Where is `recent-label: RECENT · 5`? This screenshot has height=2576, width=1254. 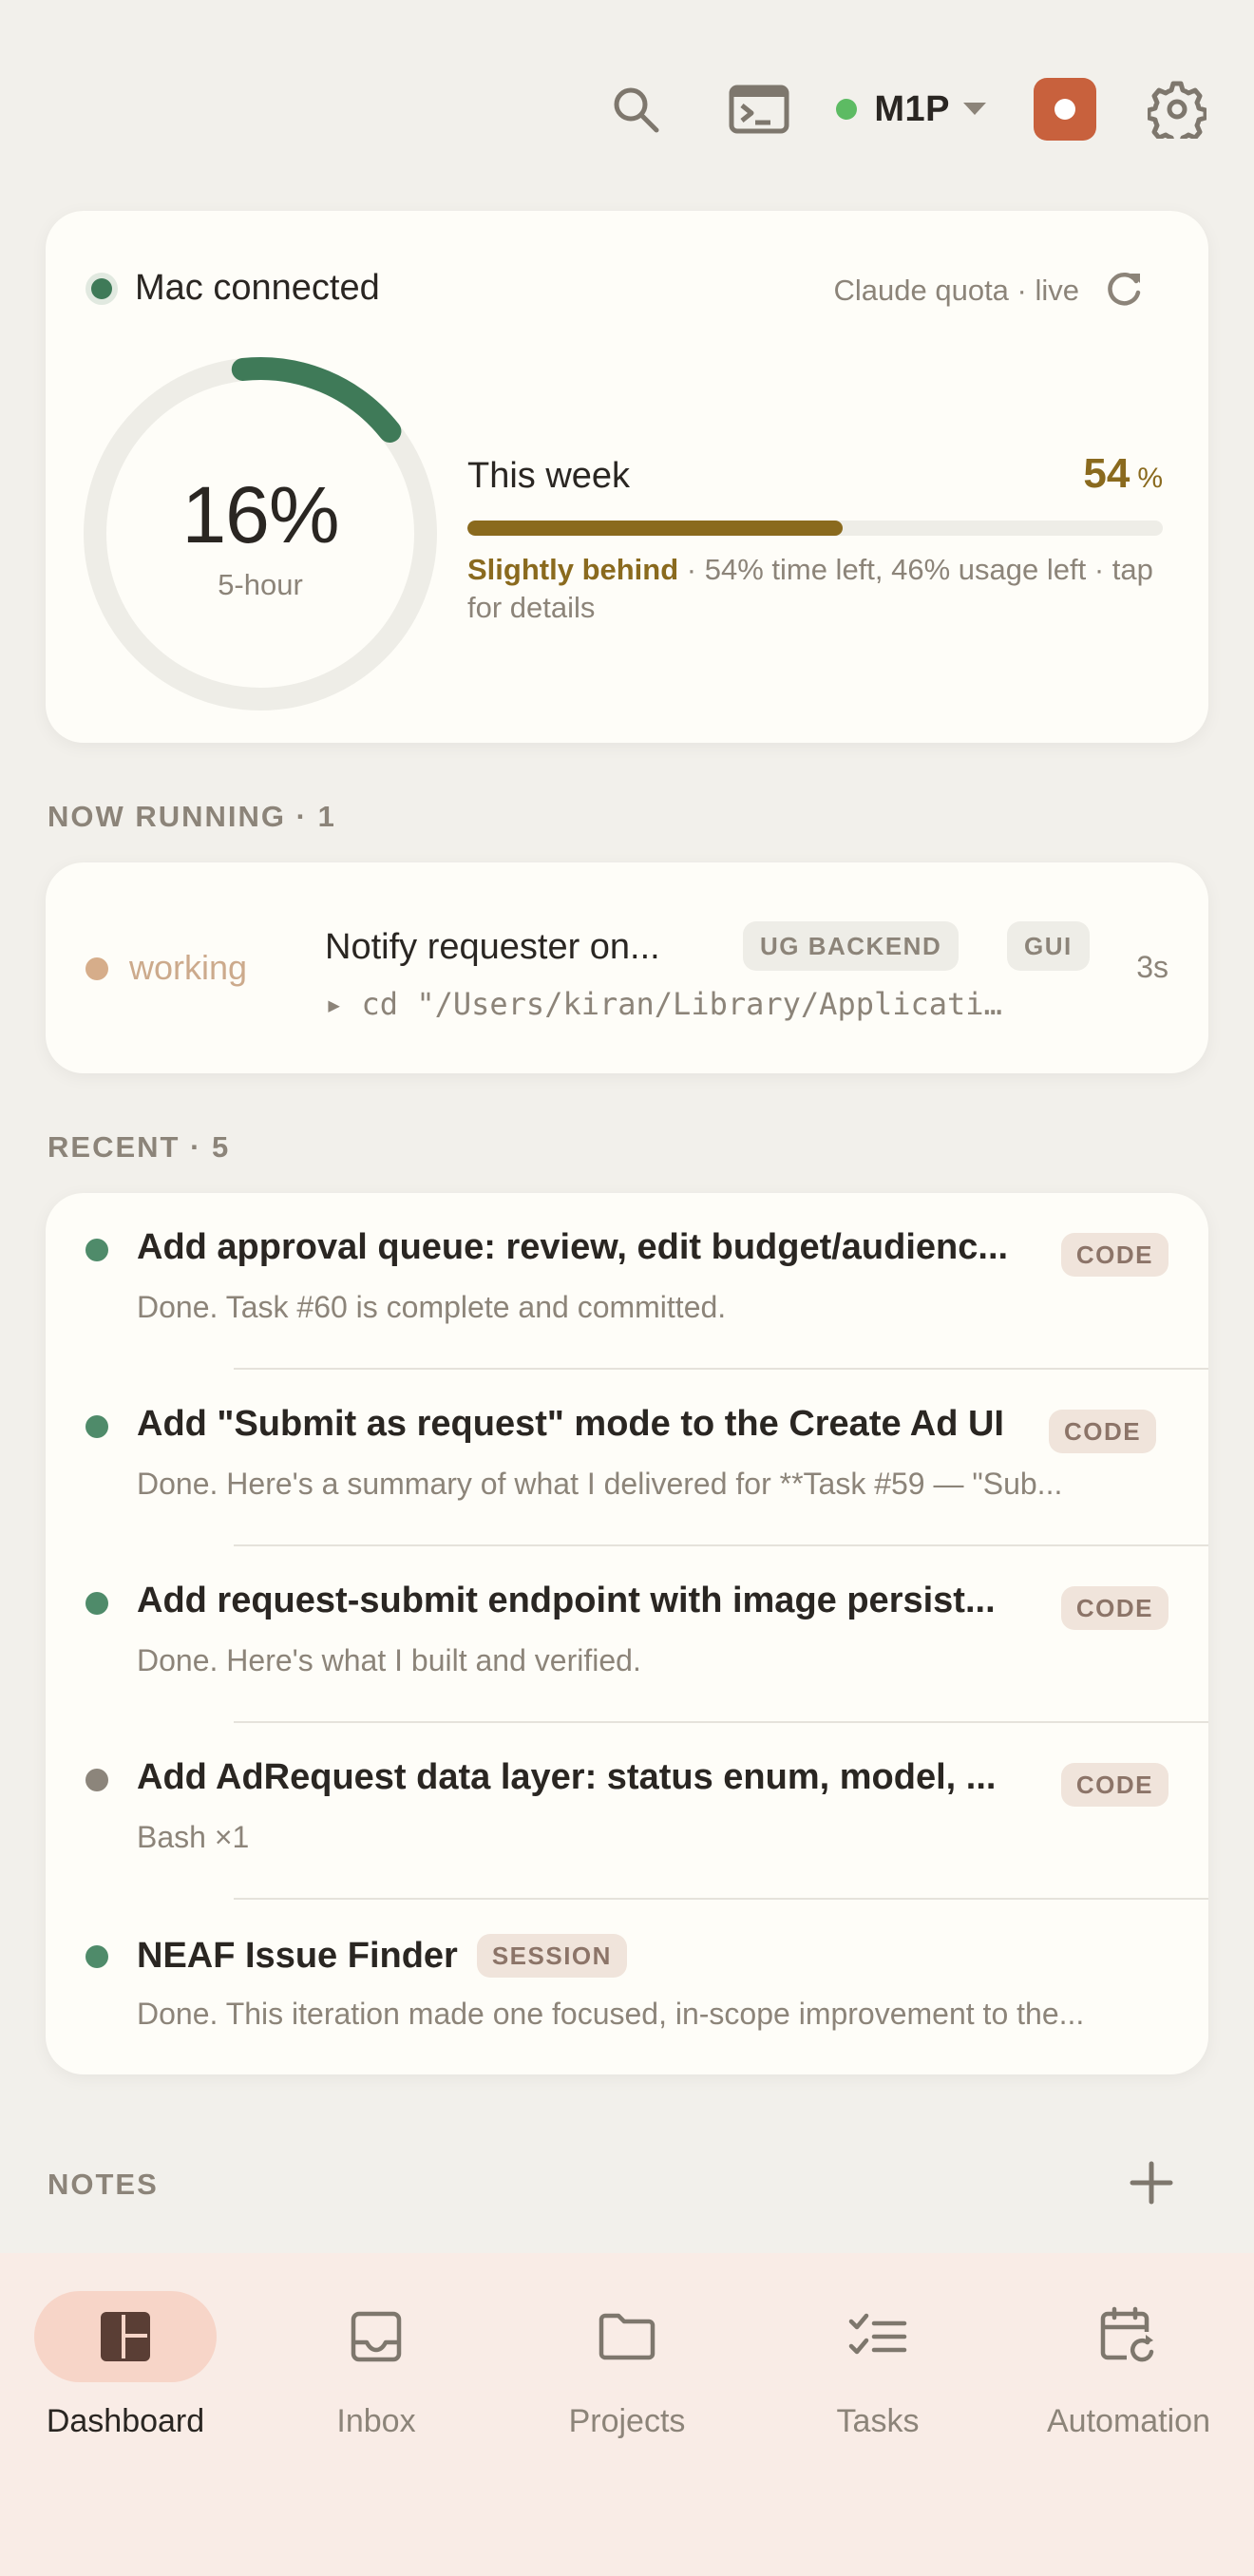 recent-label: RECENT · 5 is located at coordinates (139, 1147).